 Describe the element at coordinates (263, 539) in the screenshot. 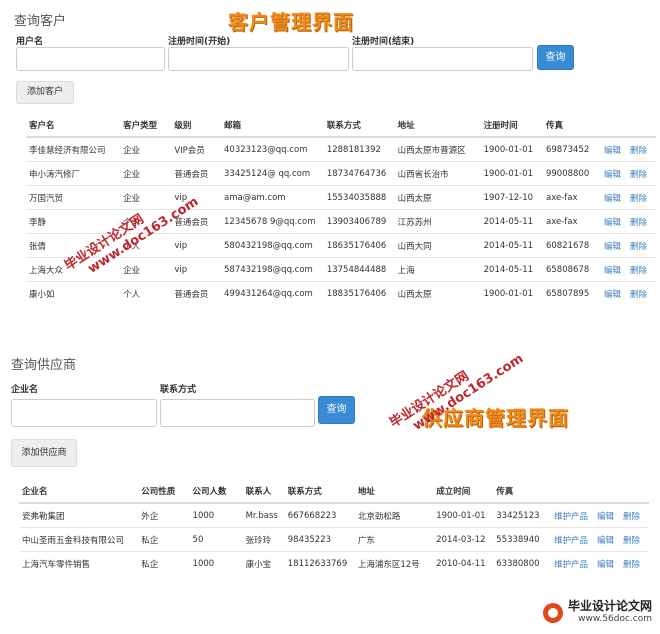

I see `table-cell: 张玲玲` at that location.